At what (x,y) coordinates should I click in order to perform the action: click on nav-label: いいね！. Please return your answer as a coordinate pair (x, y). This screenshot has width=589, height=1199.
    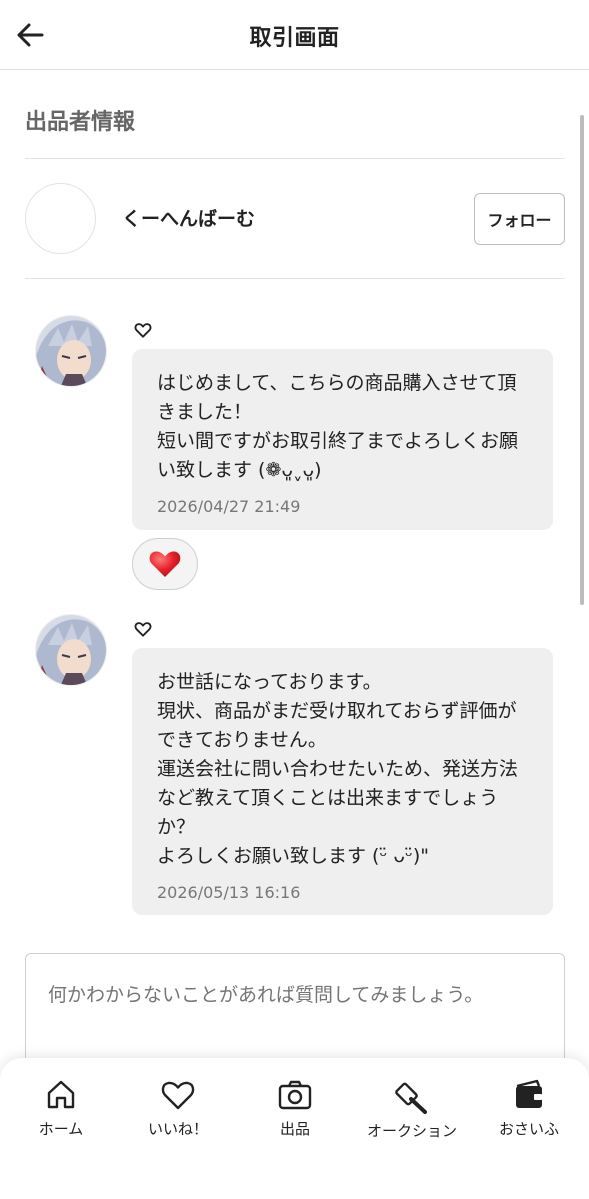
    Looking at the image, I should click on (177, 1129).